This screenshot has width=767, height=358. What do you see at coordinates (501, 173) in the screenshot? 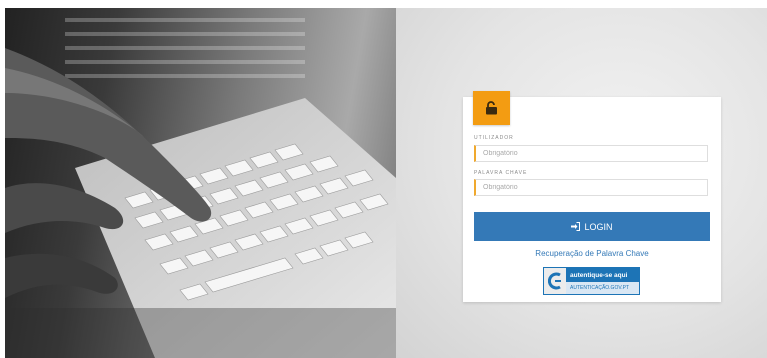
I see `password-label: PALAVRA CHAVE` at bounding box center [501, 173].